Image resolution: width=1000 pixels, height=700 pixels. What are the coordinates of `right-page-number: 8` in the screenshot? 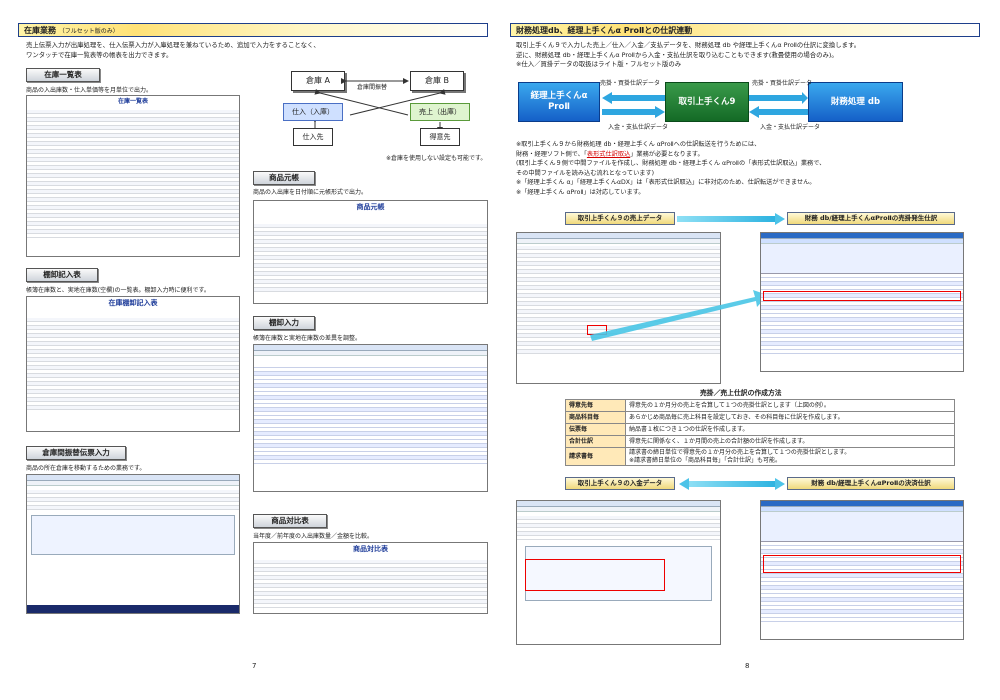 It's located at (747, 666).